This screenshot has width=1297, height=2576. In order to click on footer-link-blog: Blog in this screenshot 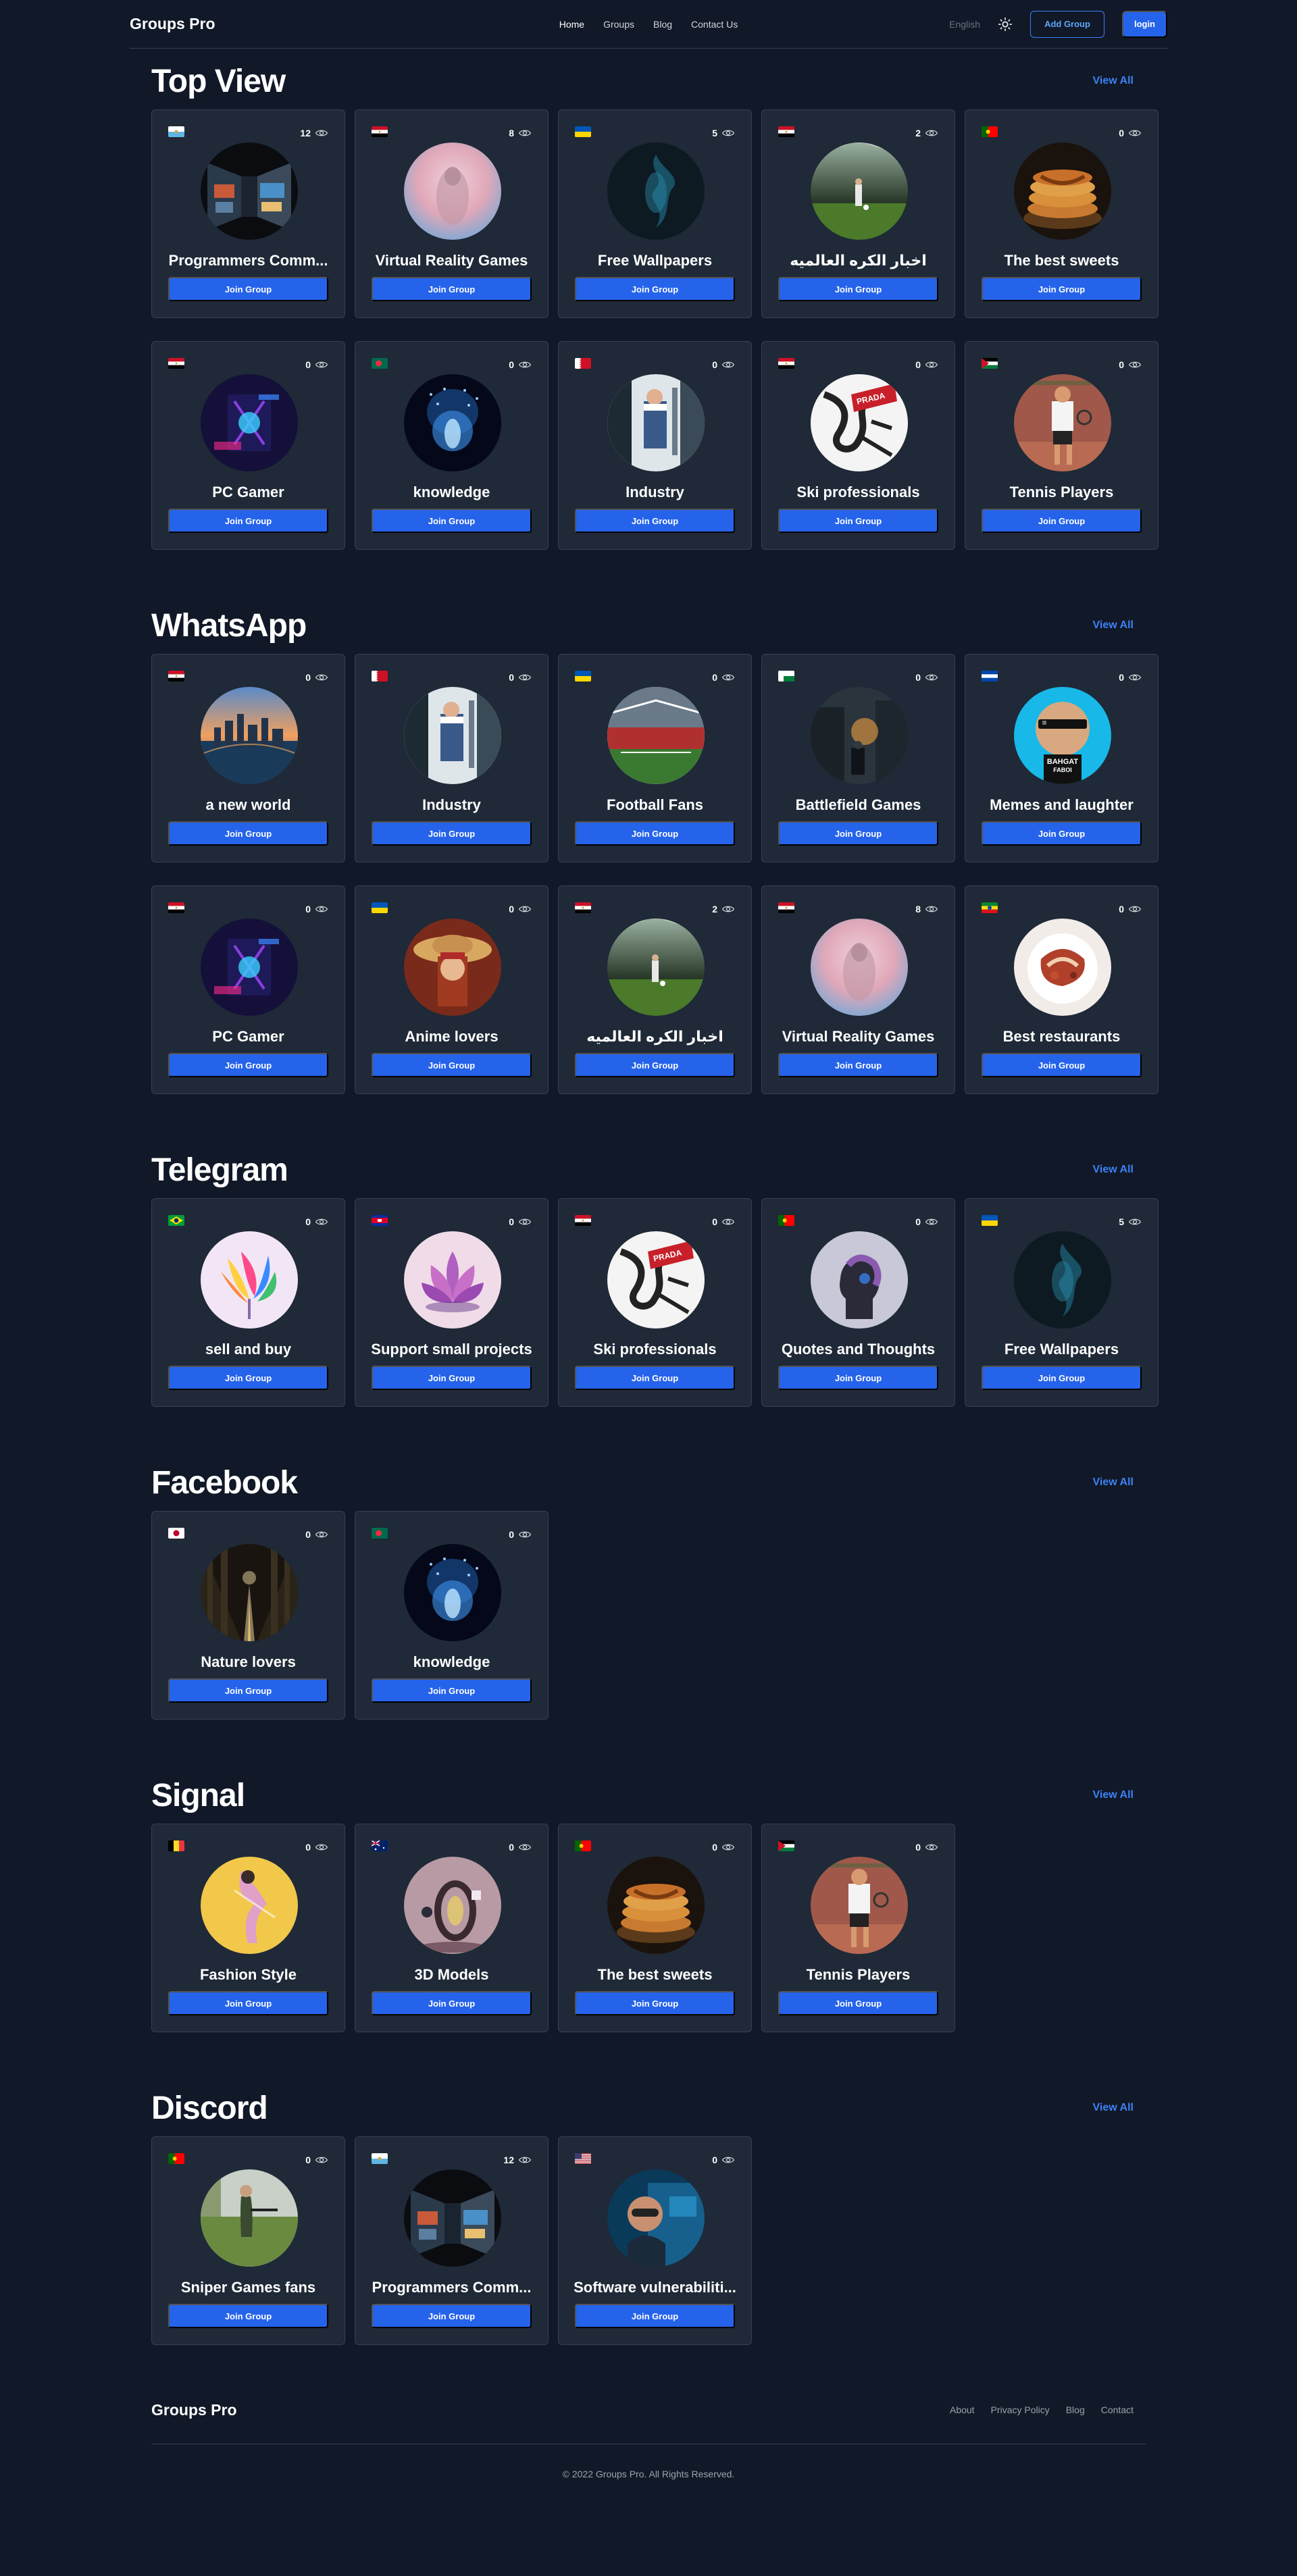, I will do `click(1075, 2409)`.